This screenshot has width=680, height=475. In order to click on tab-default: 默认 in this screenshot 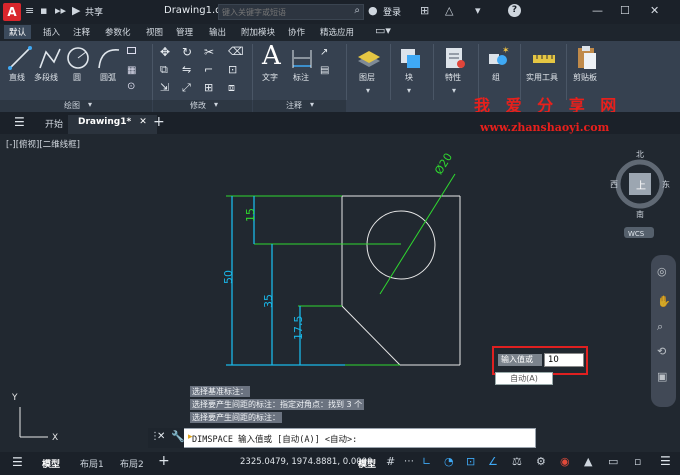, I will do `click(18, 32)`.